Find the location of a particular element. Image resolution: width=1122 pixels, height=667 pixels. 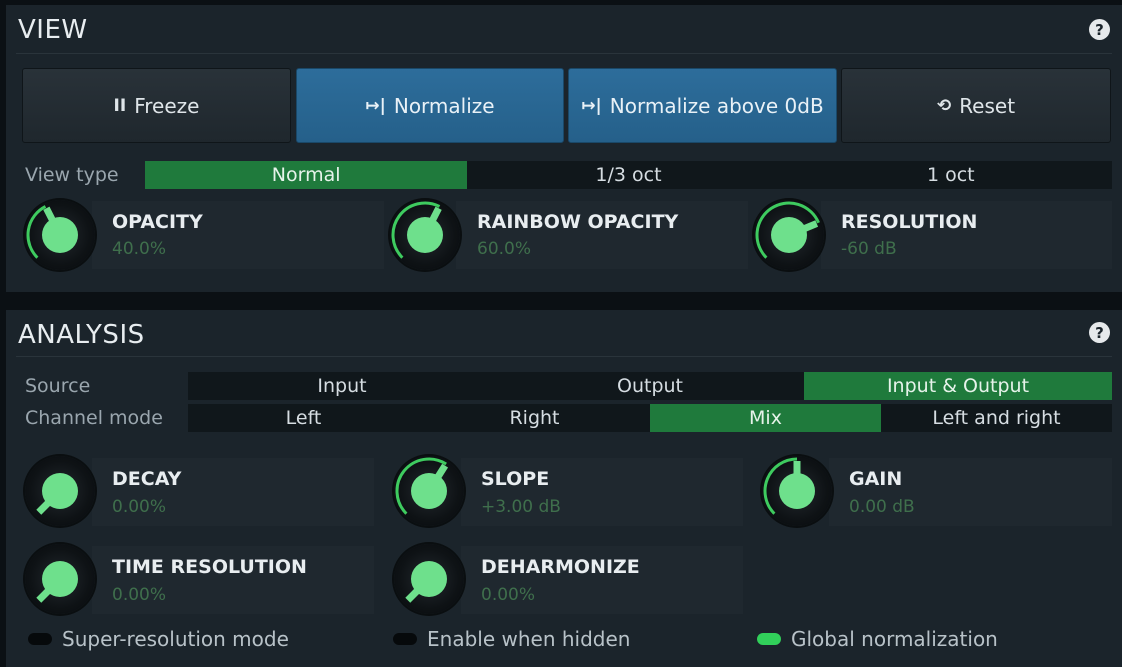

super-resolution-toggle: Super-resolution mode is located at coordinates (158, 639).